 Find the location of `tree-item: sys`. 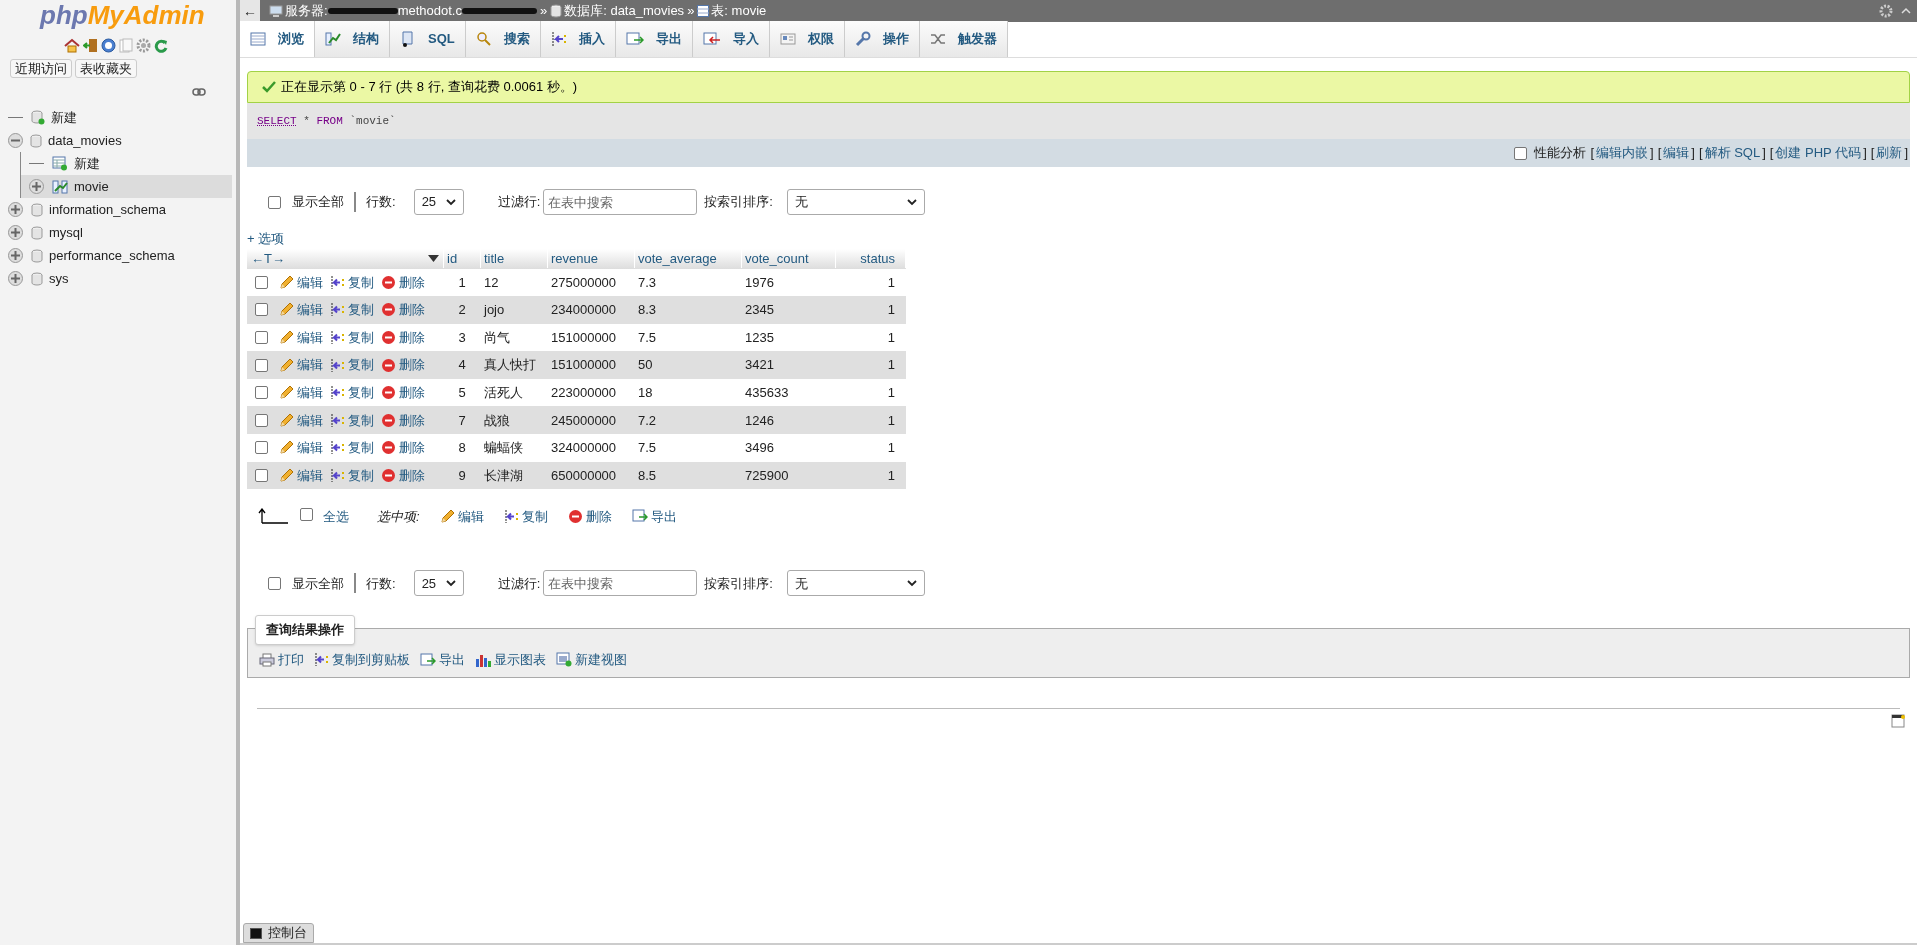

tree-item: sys is located at coordinates (116, 278).